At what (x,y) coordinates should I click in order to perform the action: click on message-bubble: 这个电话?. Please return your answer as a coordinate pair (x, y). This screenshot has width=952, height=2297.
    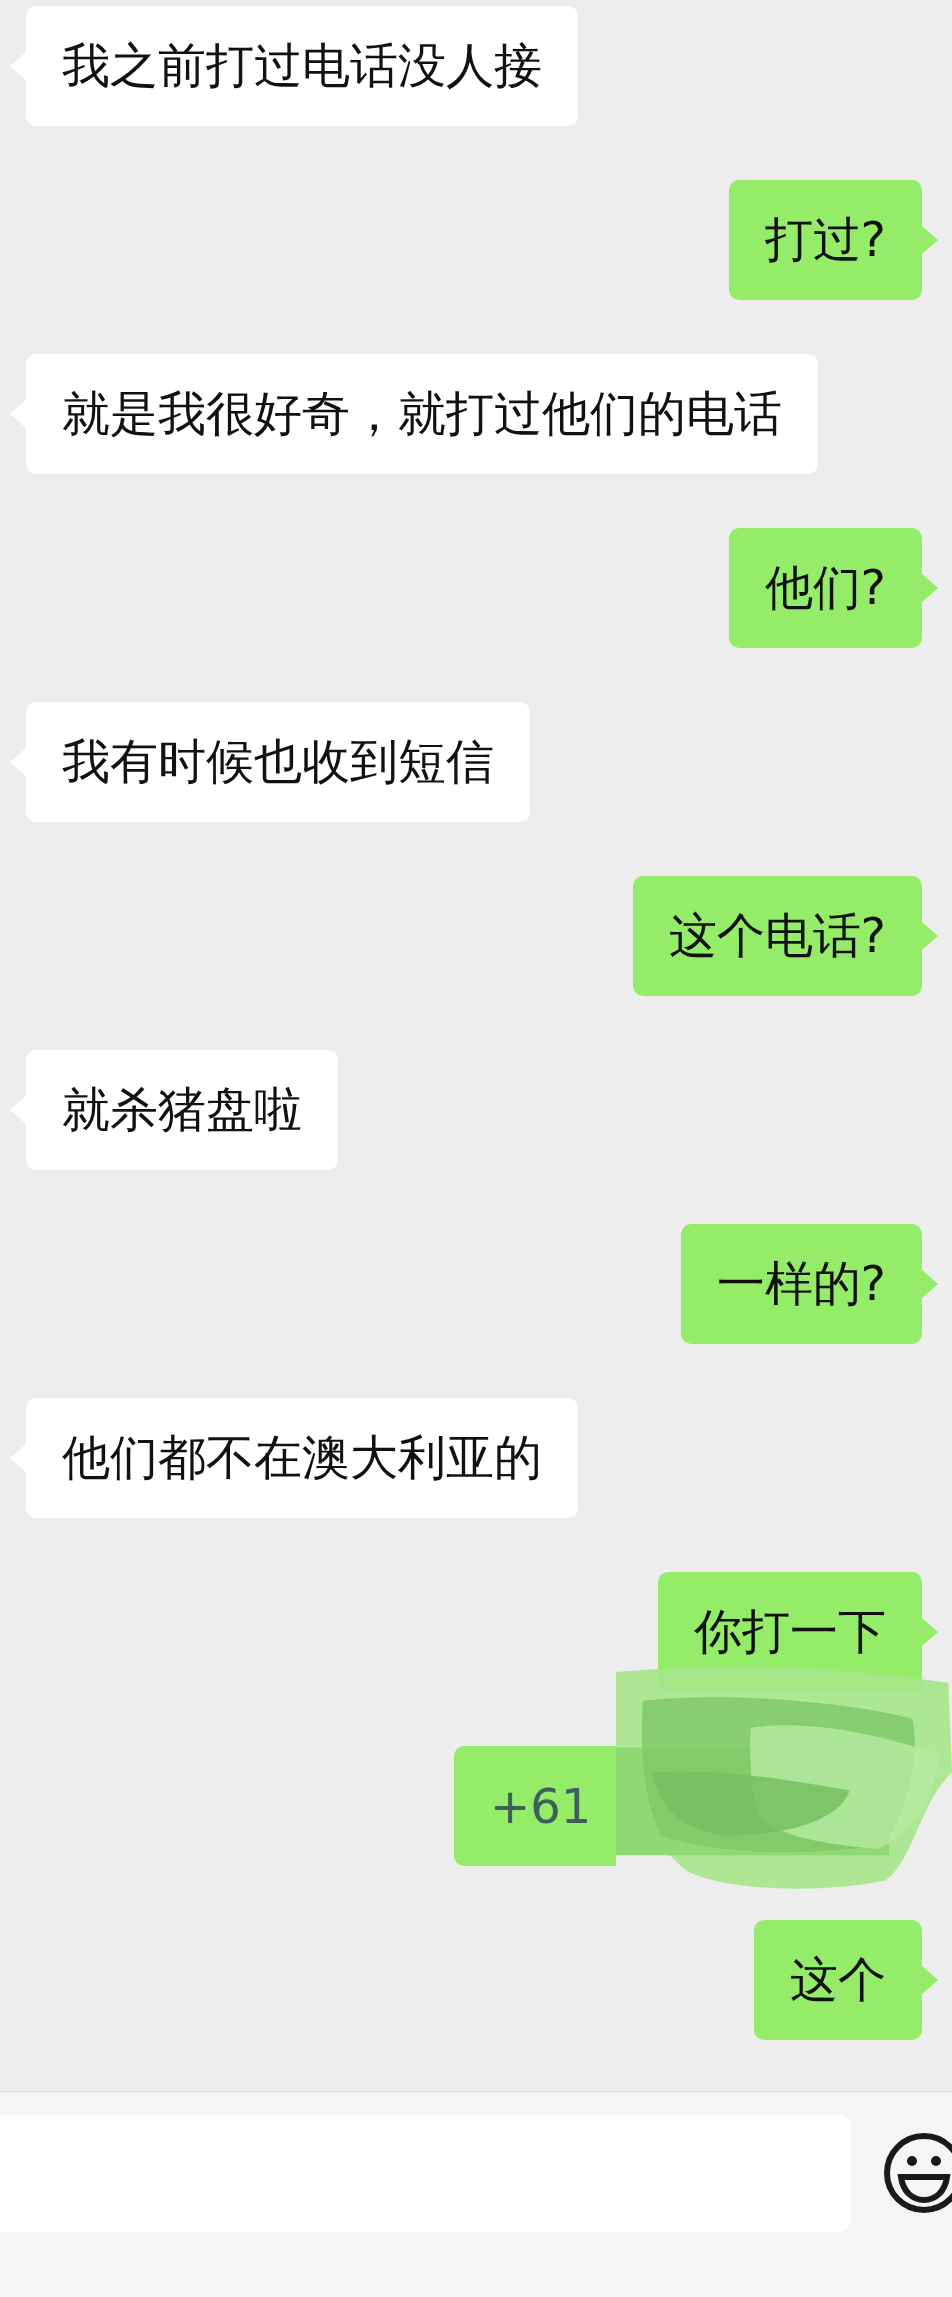
    Looking at the image, I should click on (777, 936).